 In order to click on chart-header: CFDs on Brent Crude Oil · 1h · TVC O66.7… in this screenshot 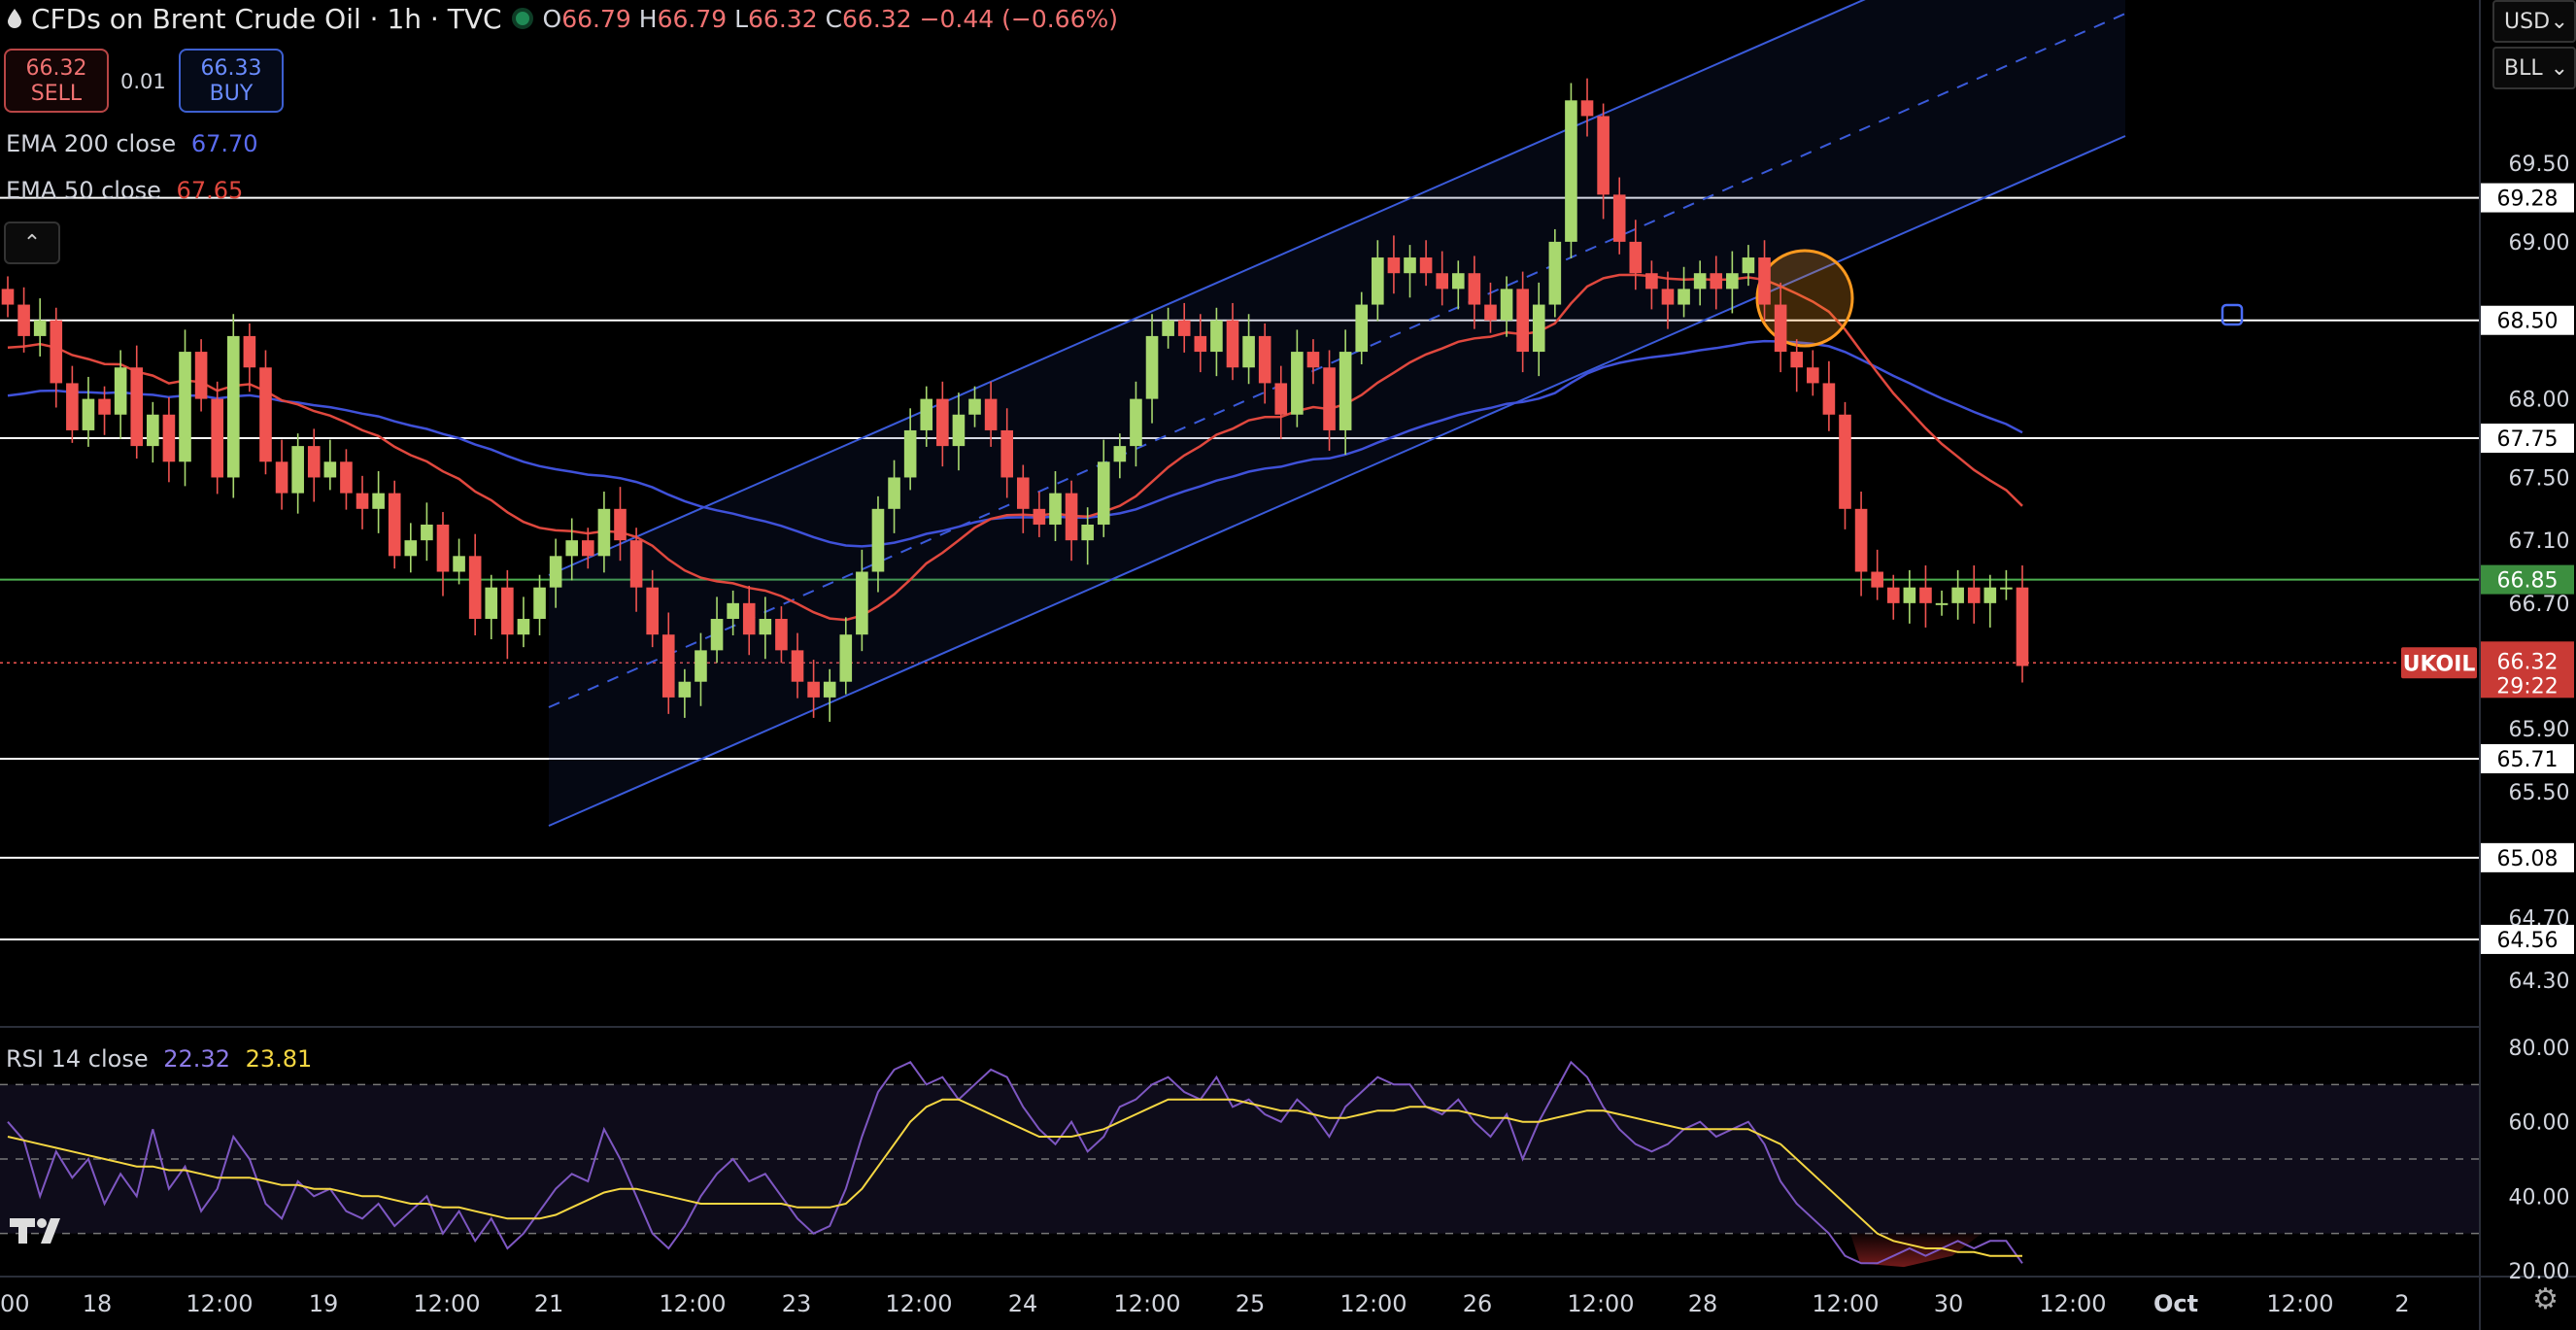, I will do `click(563, 18)`.